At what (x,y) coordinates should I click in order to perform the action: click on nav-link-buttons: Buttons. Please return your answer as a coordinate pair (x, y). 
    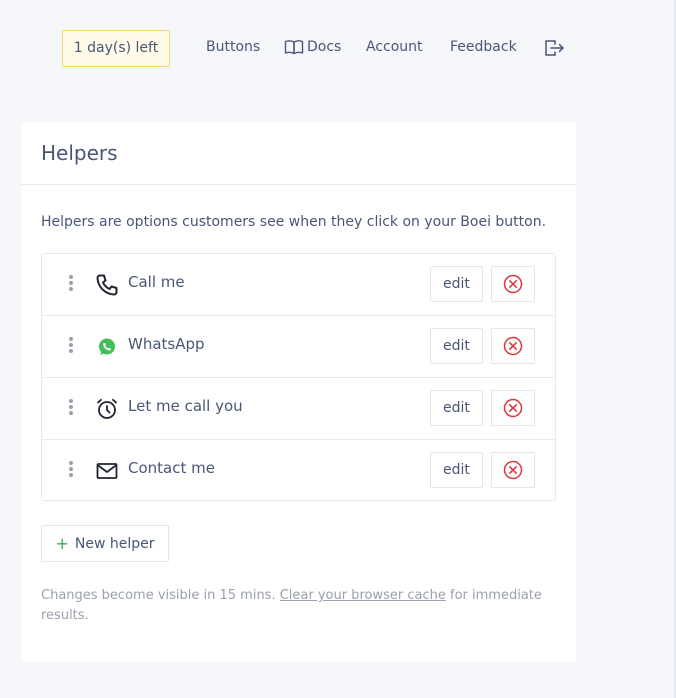
    Looking at the image, I should click on (233, 47).